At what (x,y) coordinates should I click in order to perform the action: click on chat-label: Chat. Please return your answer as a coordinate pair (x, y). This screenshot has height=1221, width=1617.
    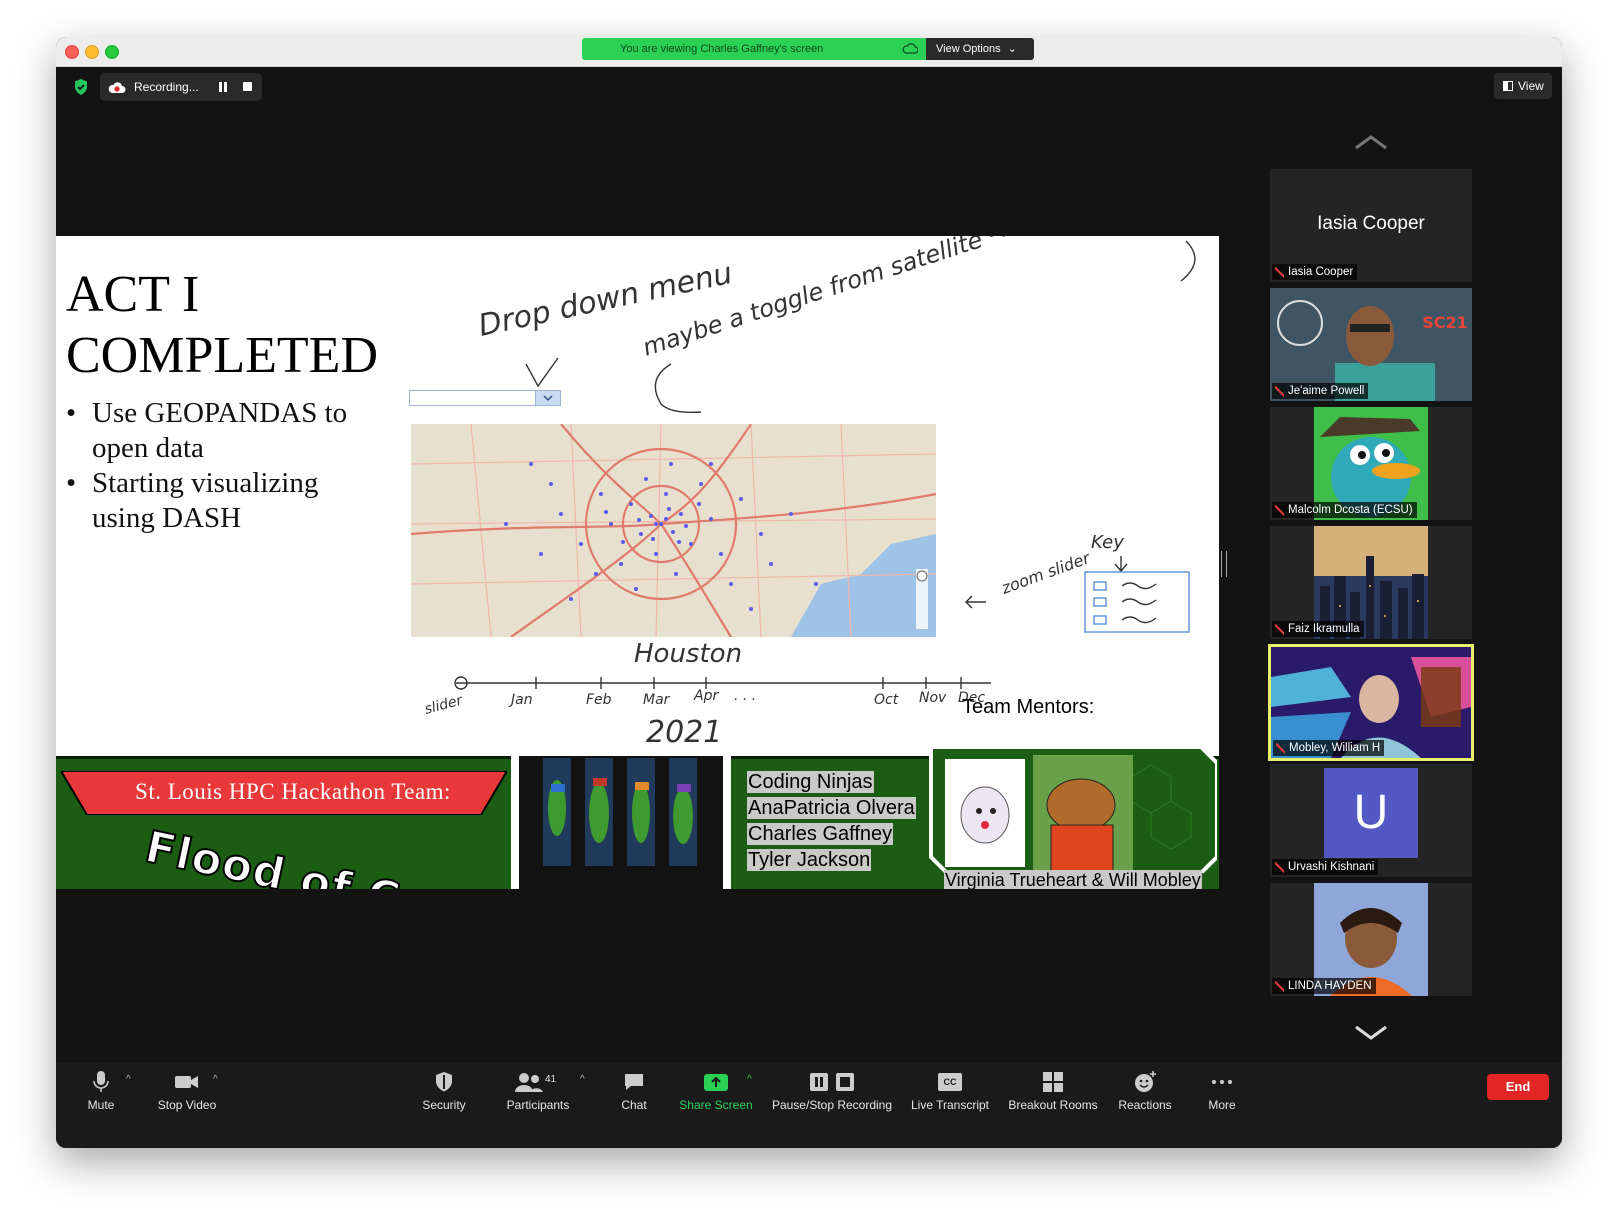
    Looking at the image, I should click on (634, 1105).